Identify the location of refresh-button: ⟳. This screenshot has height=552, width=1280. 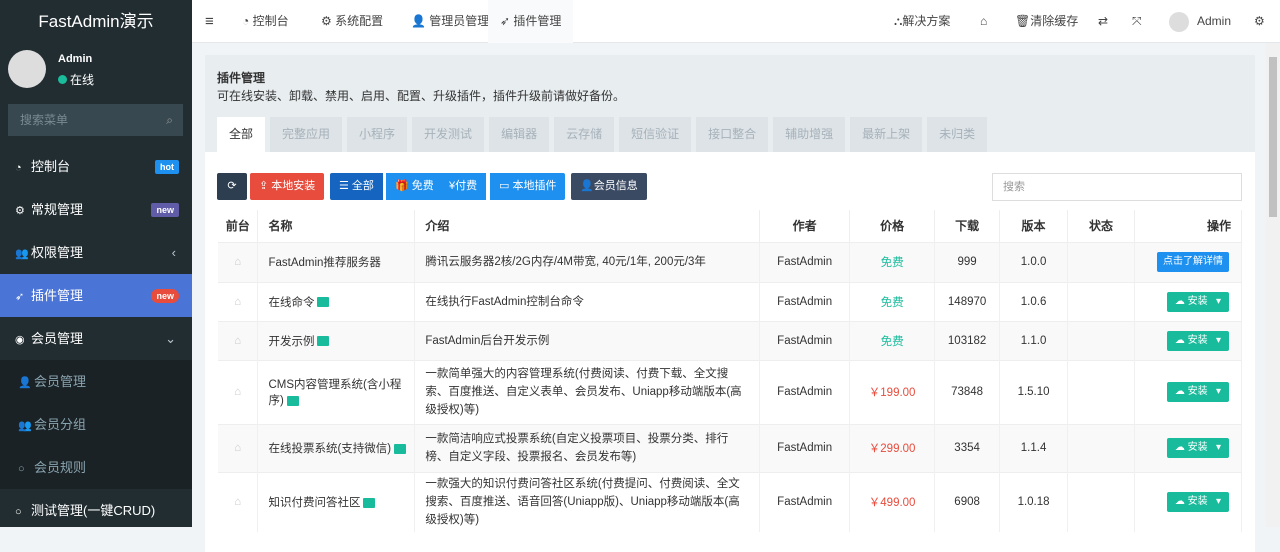
(232, 186).